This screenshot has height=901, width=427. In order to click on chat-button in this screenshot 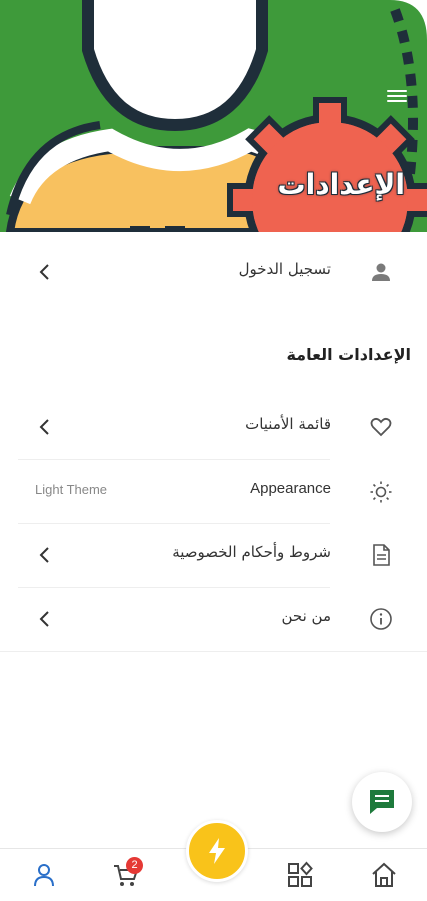, I will do `click(382, 802)`.